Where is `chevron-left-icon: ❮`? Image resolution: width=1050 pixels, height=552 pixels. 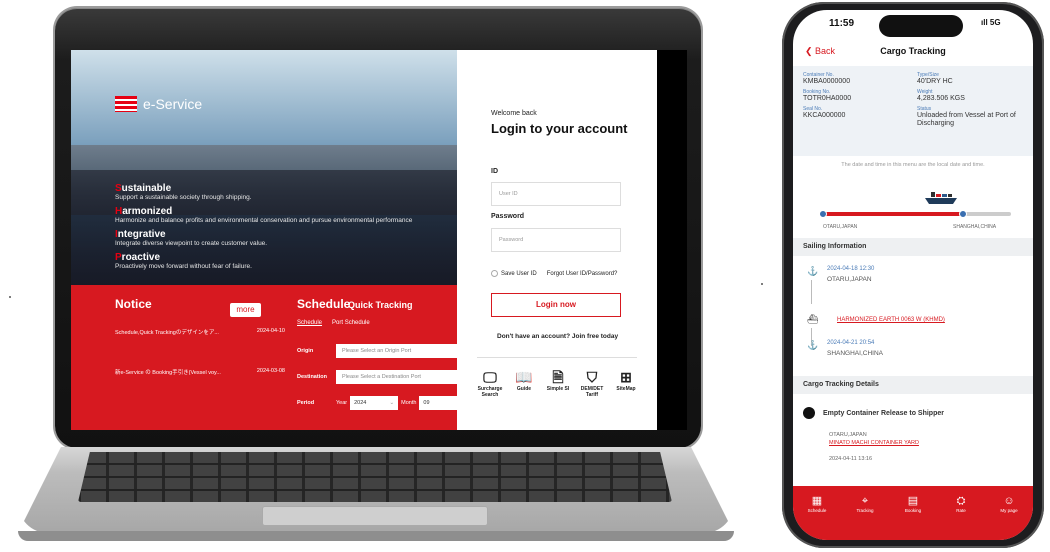
chevron-left-icon: ❮ is located at coordinates (810, 51).